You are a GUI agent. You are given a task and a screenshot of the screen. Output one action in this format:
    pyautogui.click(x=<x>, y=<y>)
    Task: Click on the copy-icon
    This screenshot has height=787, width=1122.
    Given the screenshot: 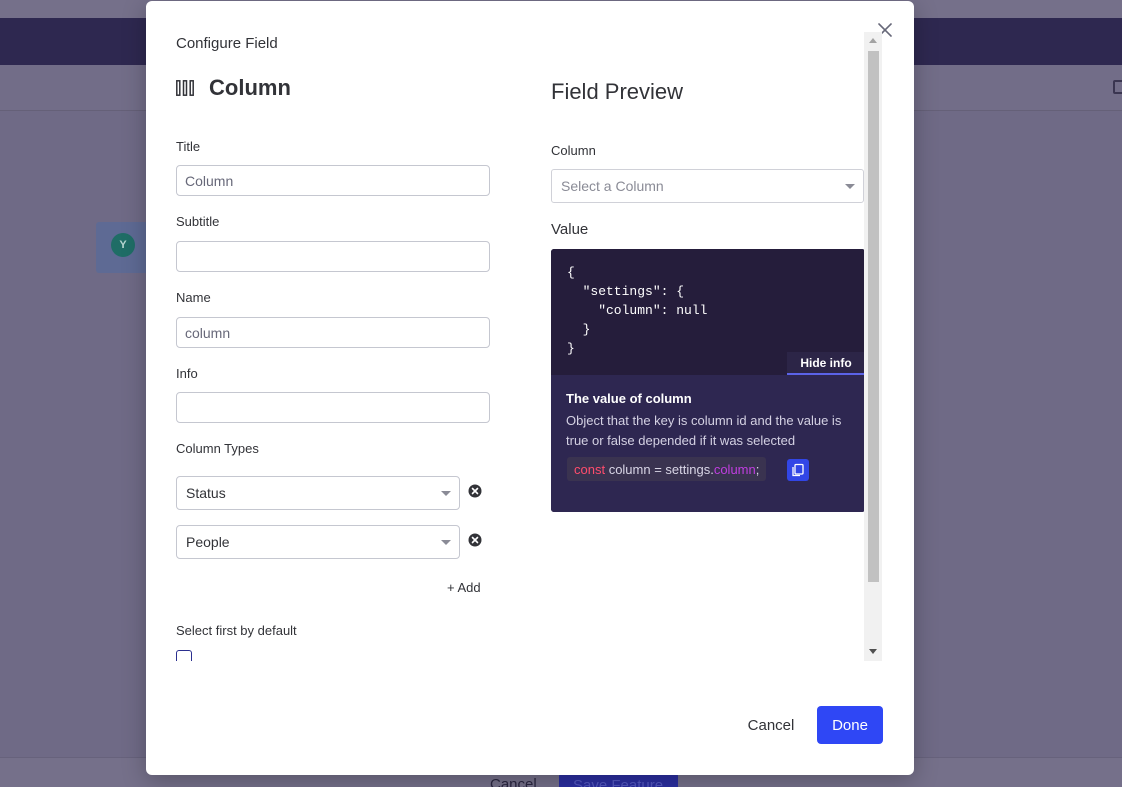 What is the action you would take?
    pyautogui.click(x=798, y=470)
    